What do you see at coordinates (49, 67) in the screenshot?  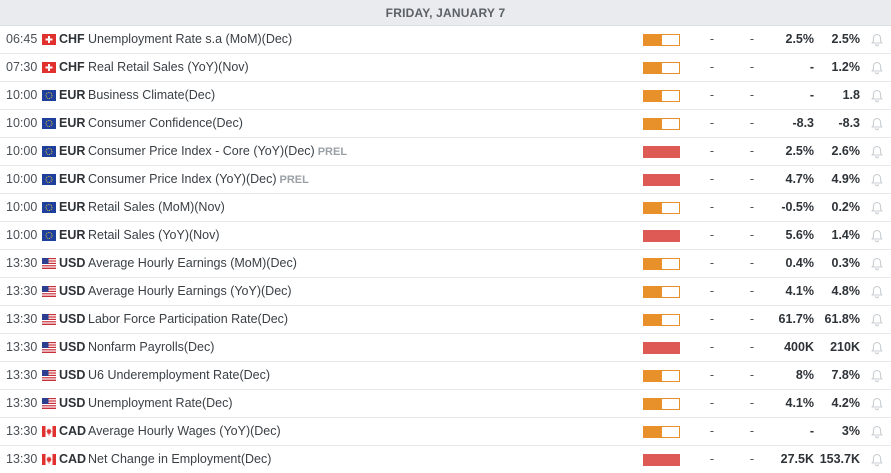 I see `switzerland-flag-icon` at bounding box center [49, 67].